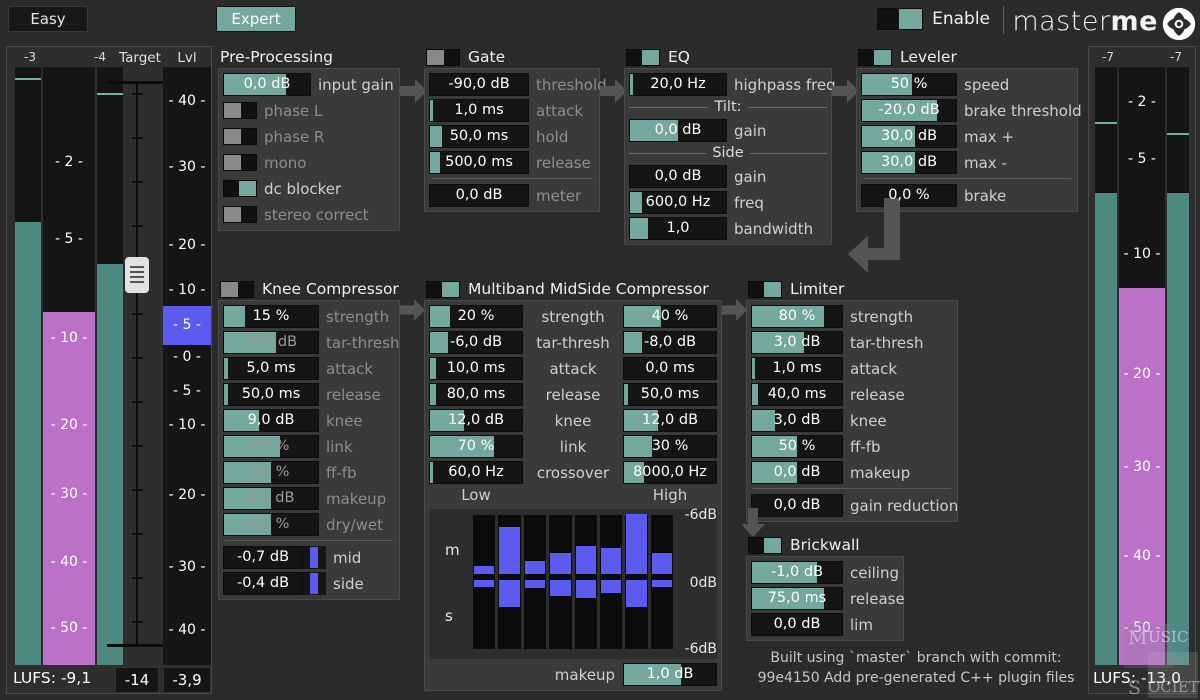  What do you see at coordinates (52, 678) in the screenshot?
I see `input-lufs-readout: LUFS: -9,1` at bounding box center [52, 678].